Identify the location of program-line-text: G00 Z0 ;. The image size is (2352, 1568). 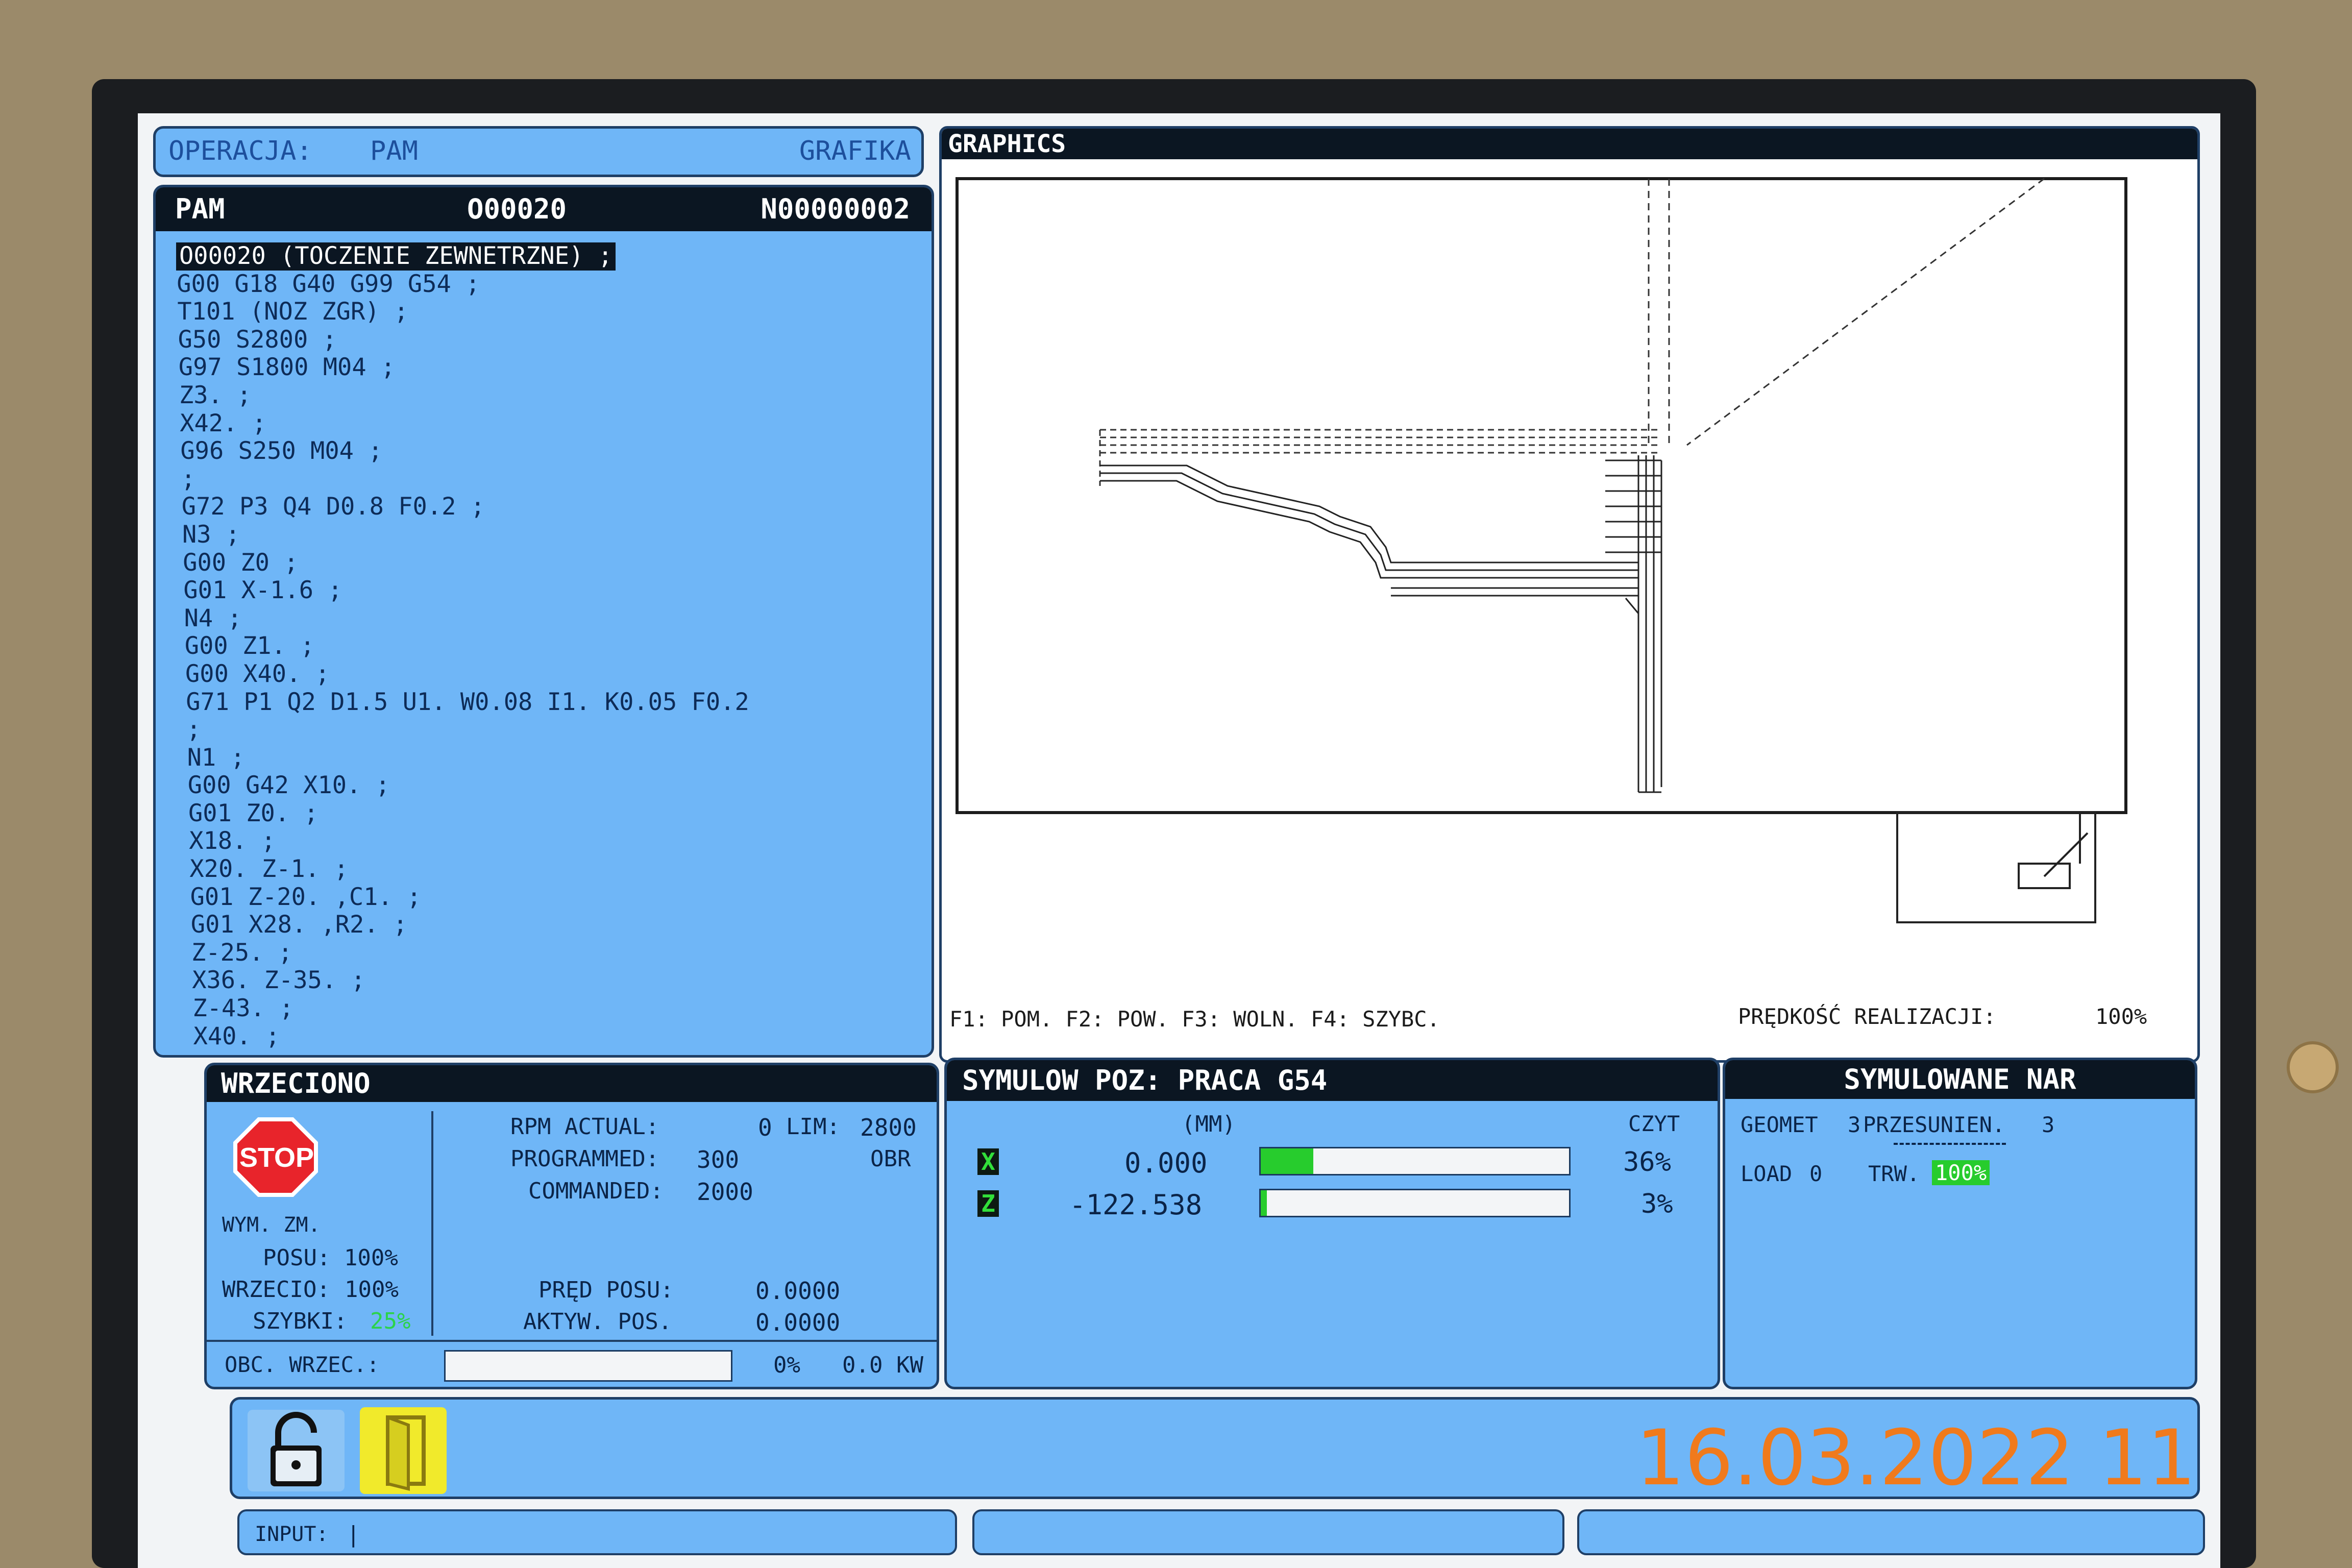
(241, 562).